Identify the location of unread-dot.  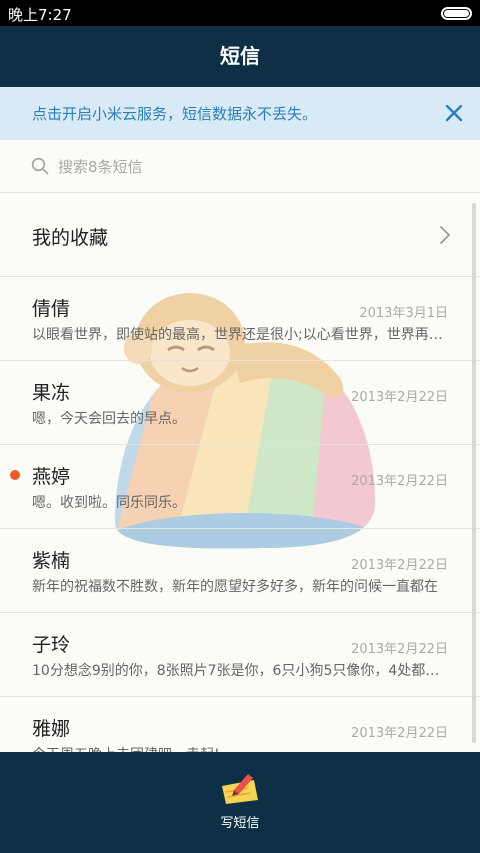
(15, 475).